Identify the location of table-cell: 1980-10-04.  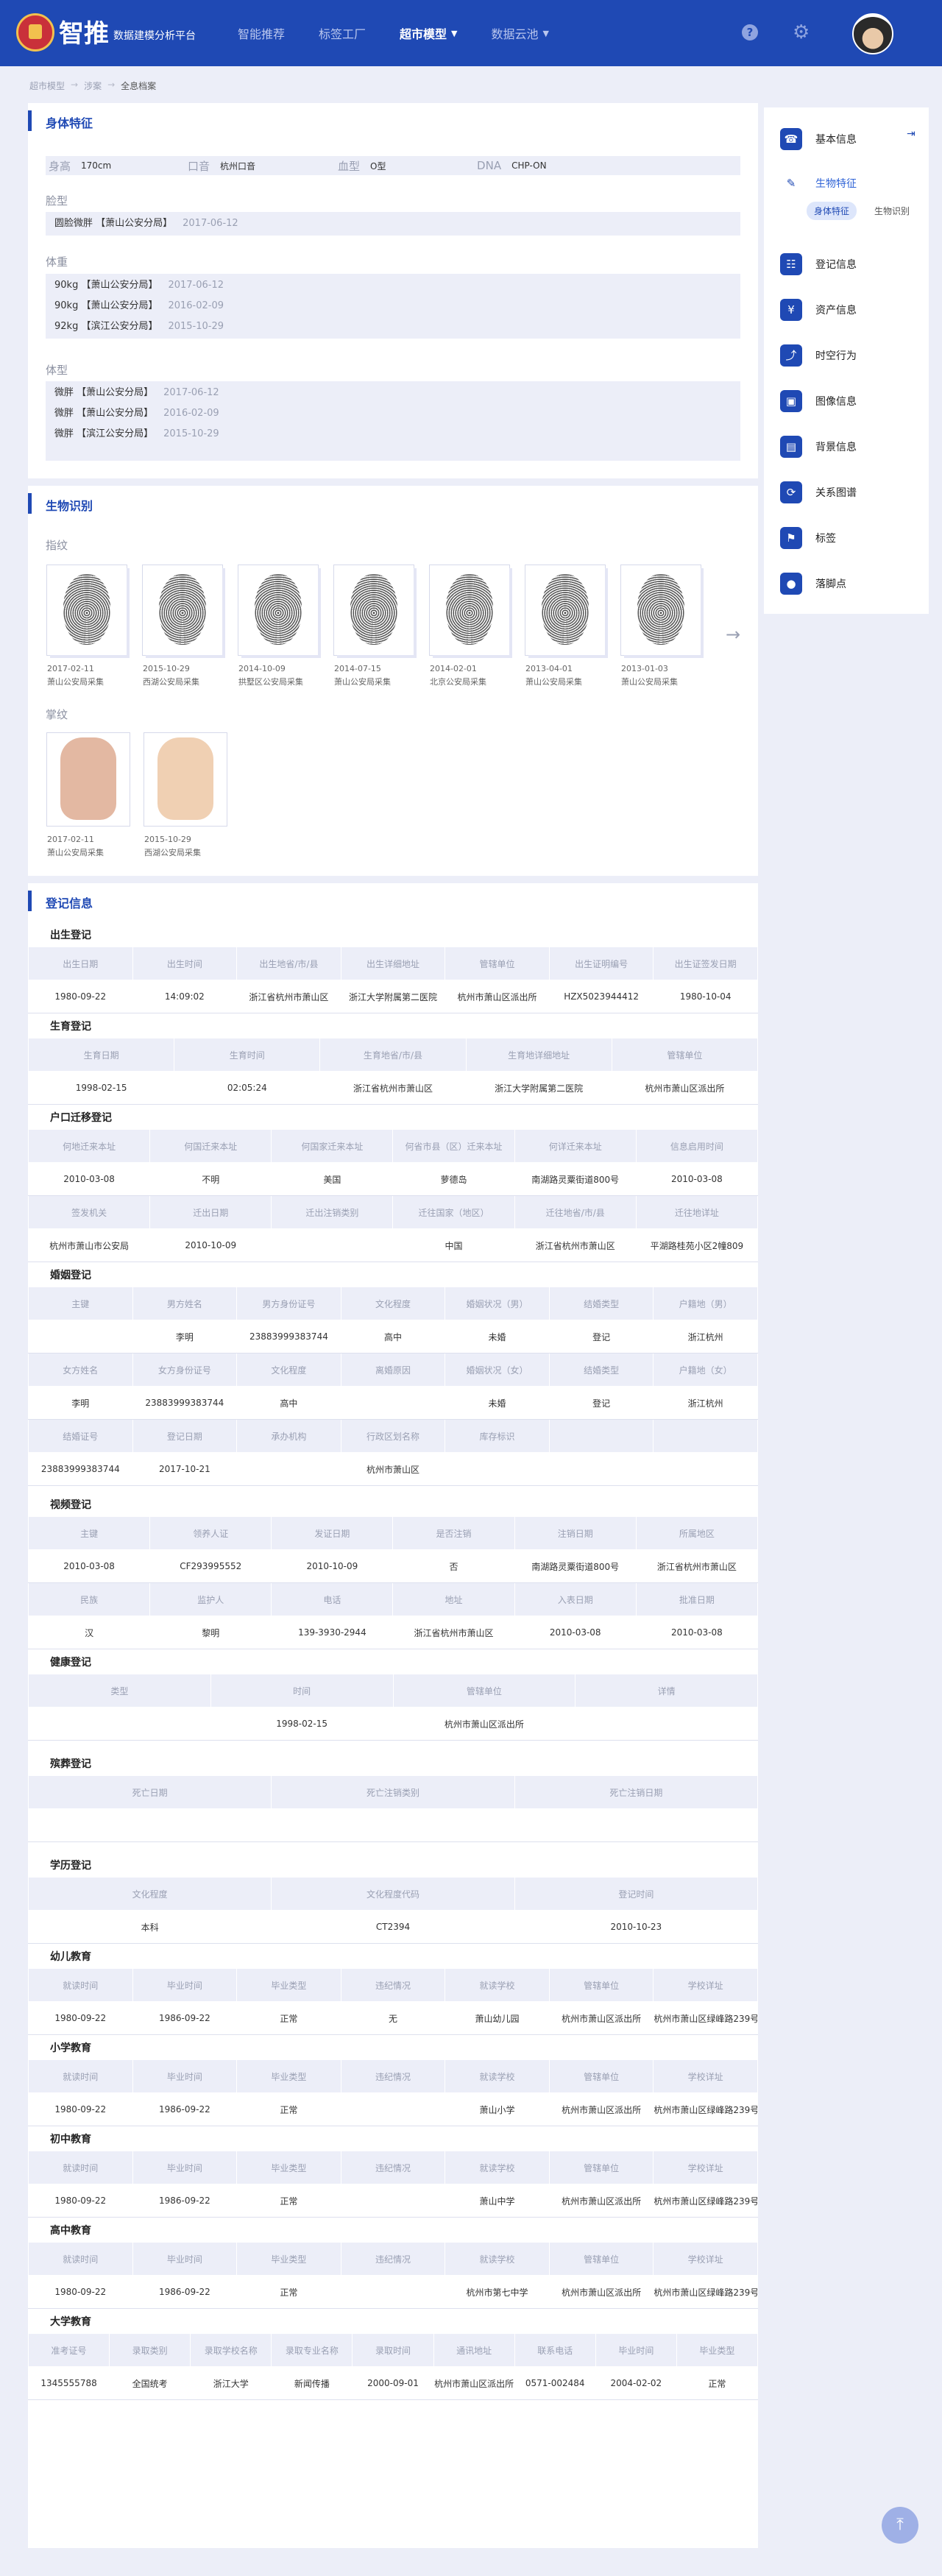
(705, 997).